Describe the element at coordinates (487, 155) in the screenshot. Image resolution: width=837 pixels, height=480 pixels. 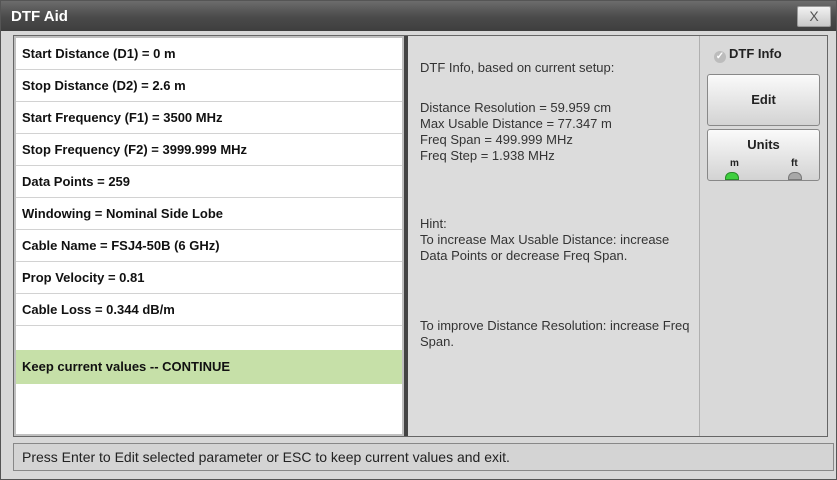
I see `info-freq-step: Freq Step = 1.938 MHz` at that location.